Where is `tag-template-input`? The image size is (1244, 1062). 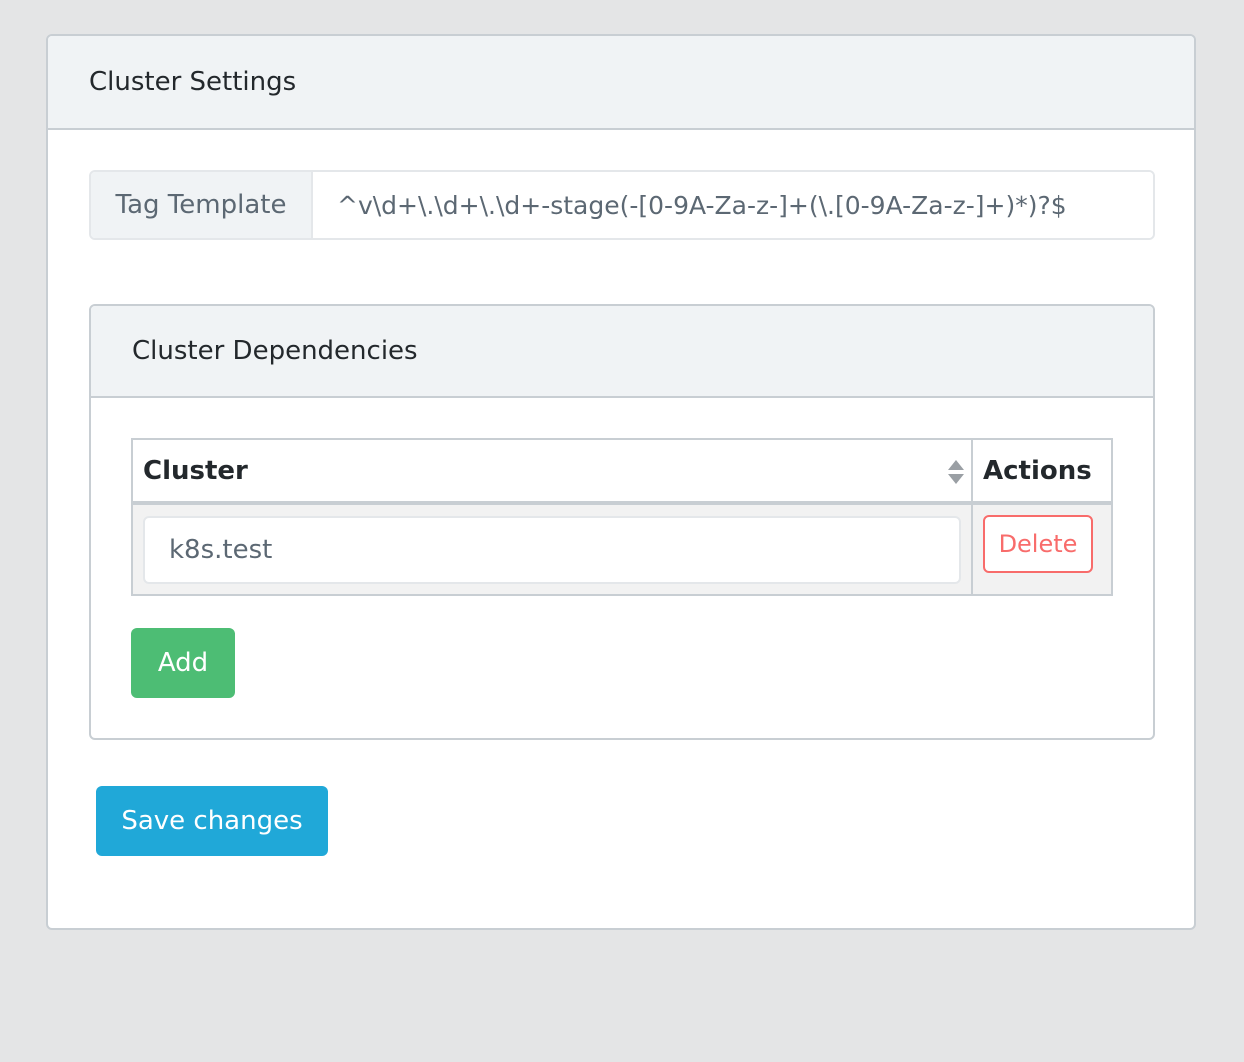 tag-template-input is located at coordinates (733, 205).